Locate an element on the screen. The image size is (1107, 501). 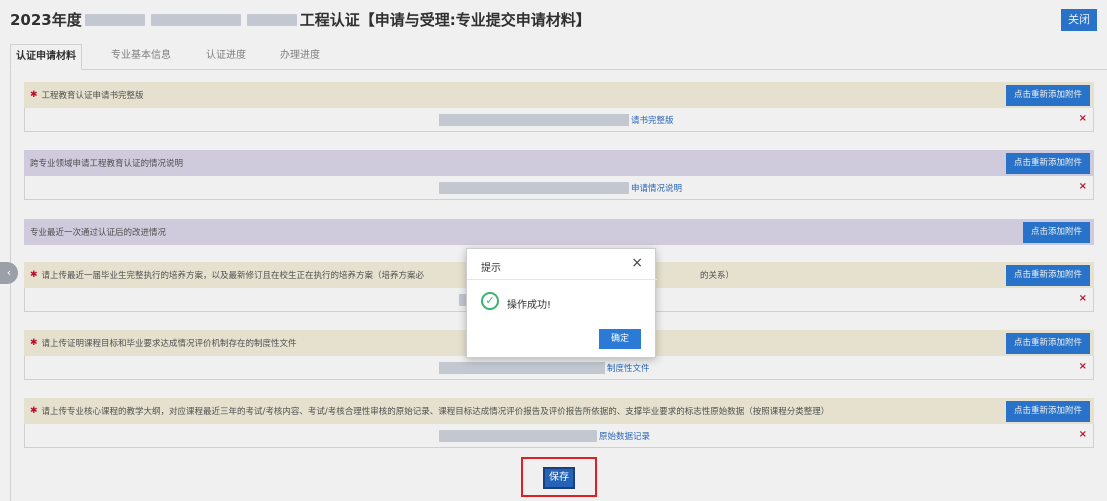
dialog-close-icon: × is located at coordinates (637, 263).